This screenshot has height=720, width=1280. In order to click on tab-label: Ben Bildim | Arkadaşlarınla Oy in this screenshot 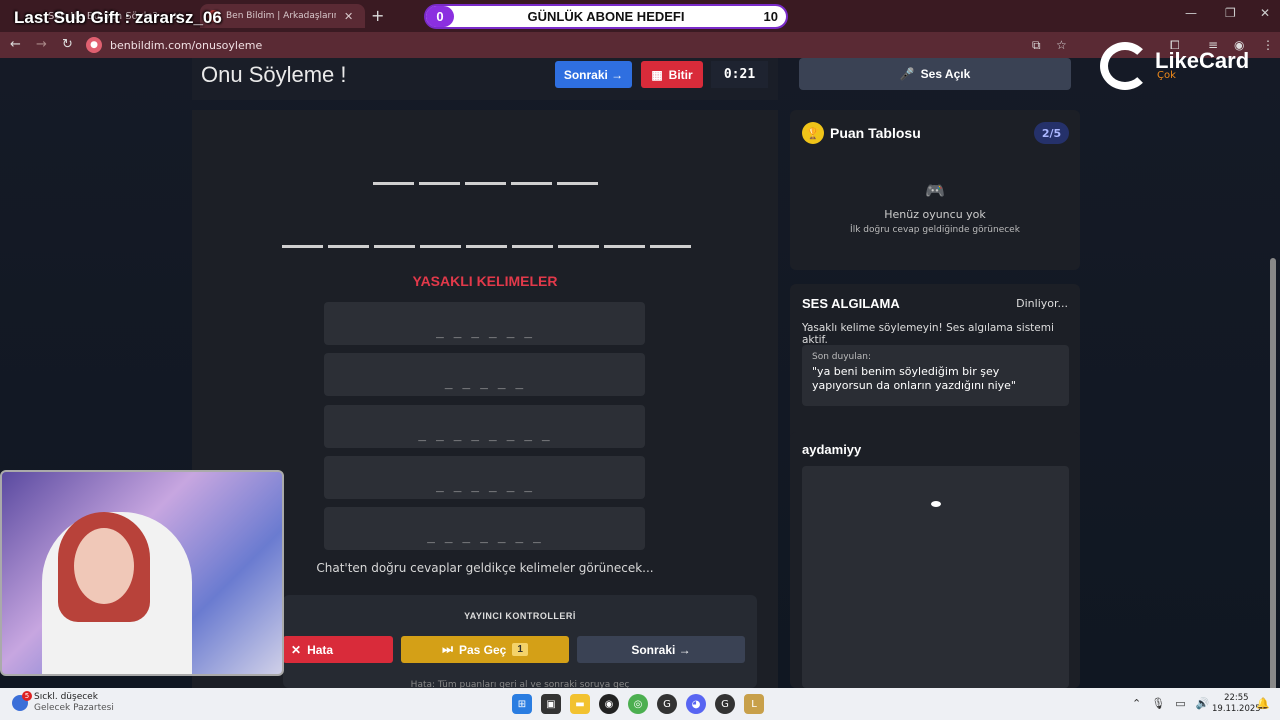, I will do `click(281, 16)`.